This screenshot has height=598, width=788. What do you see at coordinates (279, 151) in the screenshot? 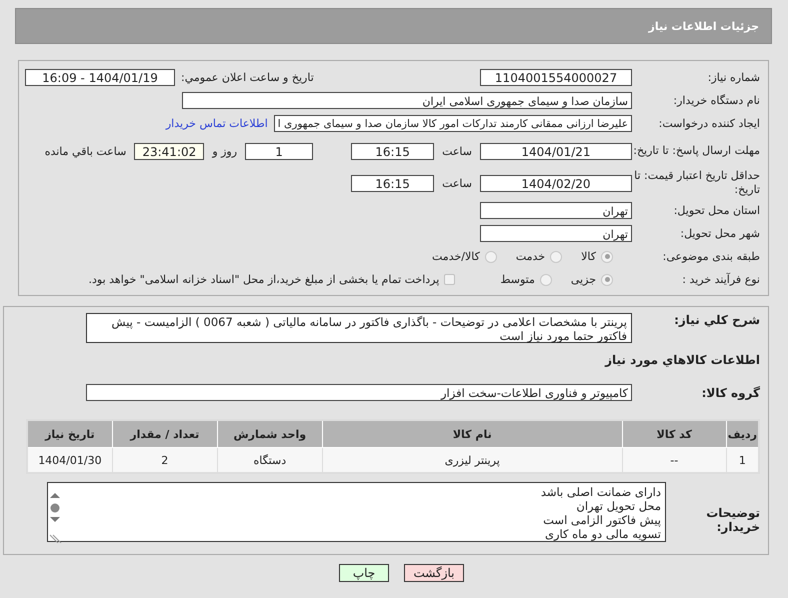
I see `days-field: 1` at bounding box center [279, 151].